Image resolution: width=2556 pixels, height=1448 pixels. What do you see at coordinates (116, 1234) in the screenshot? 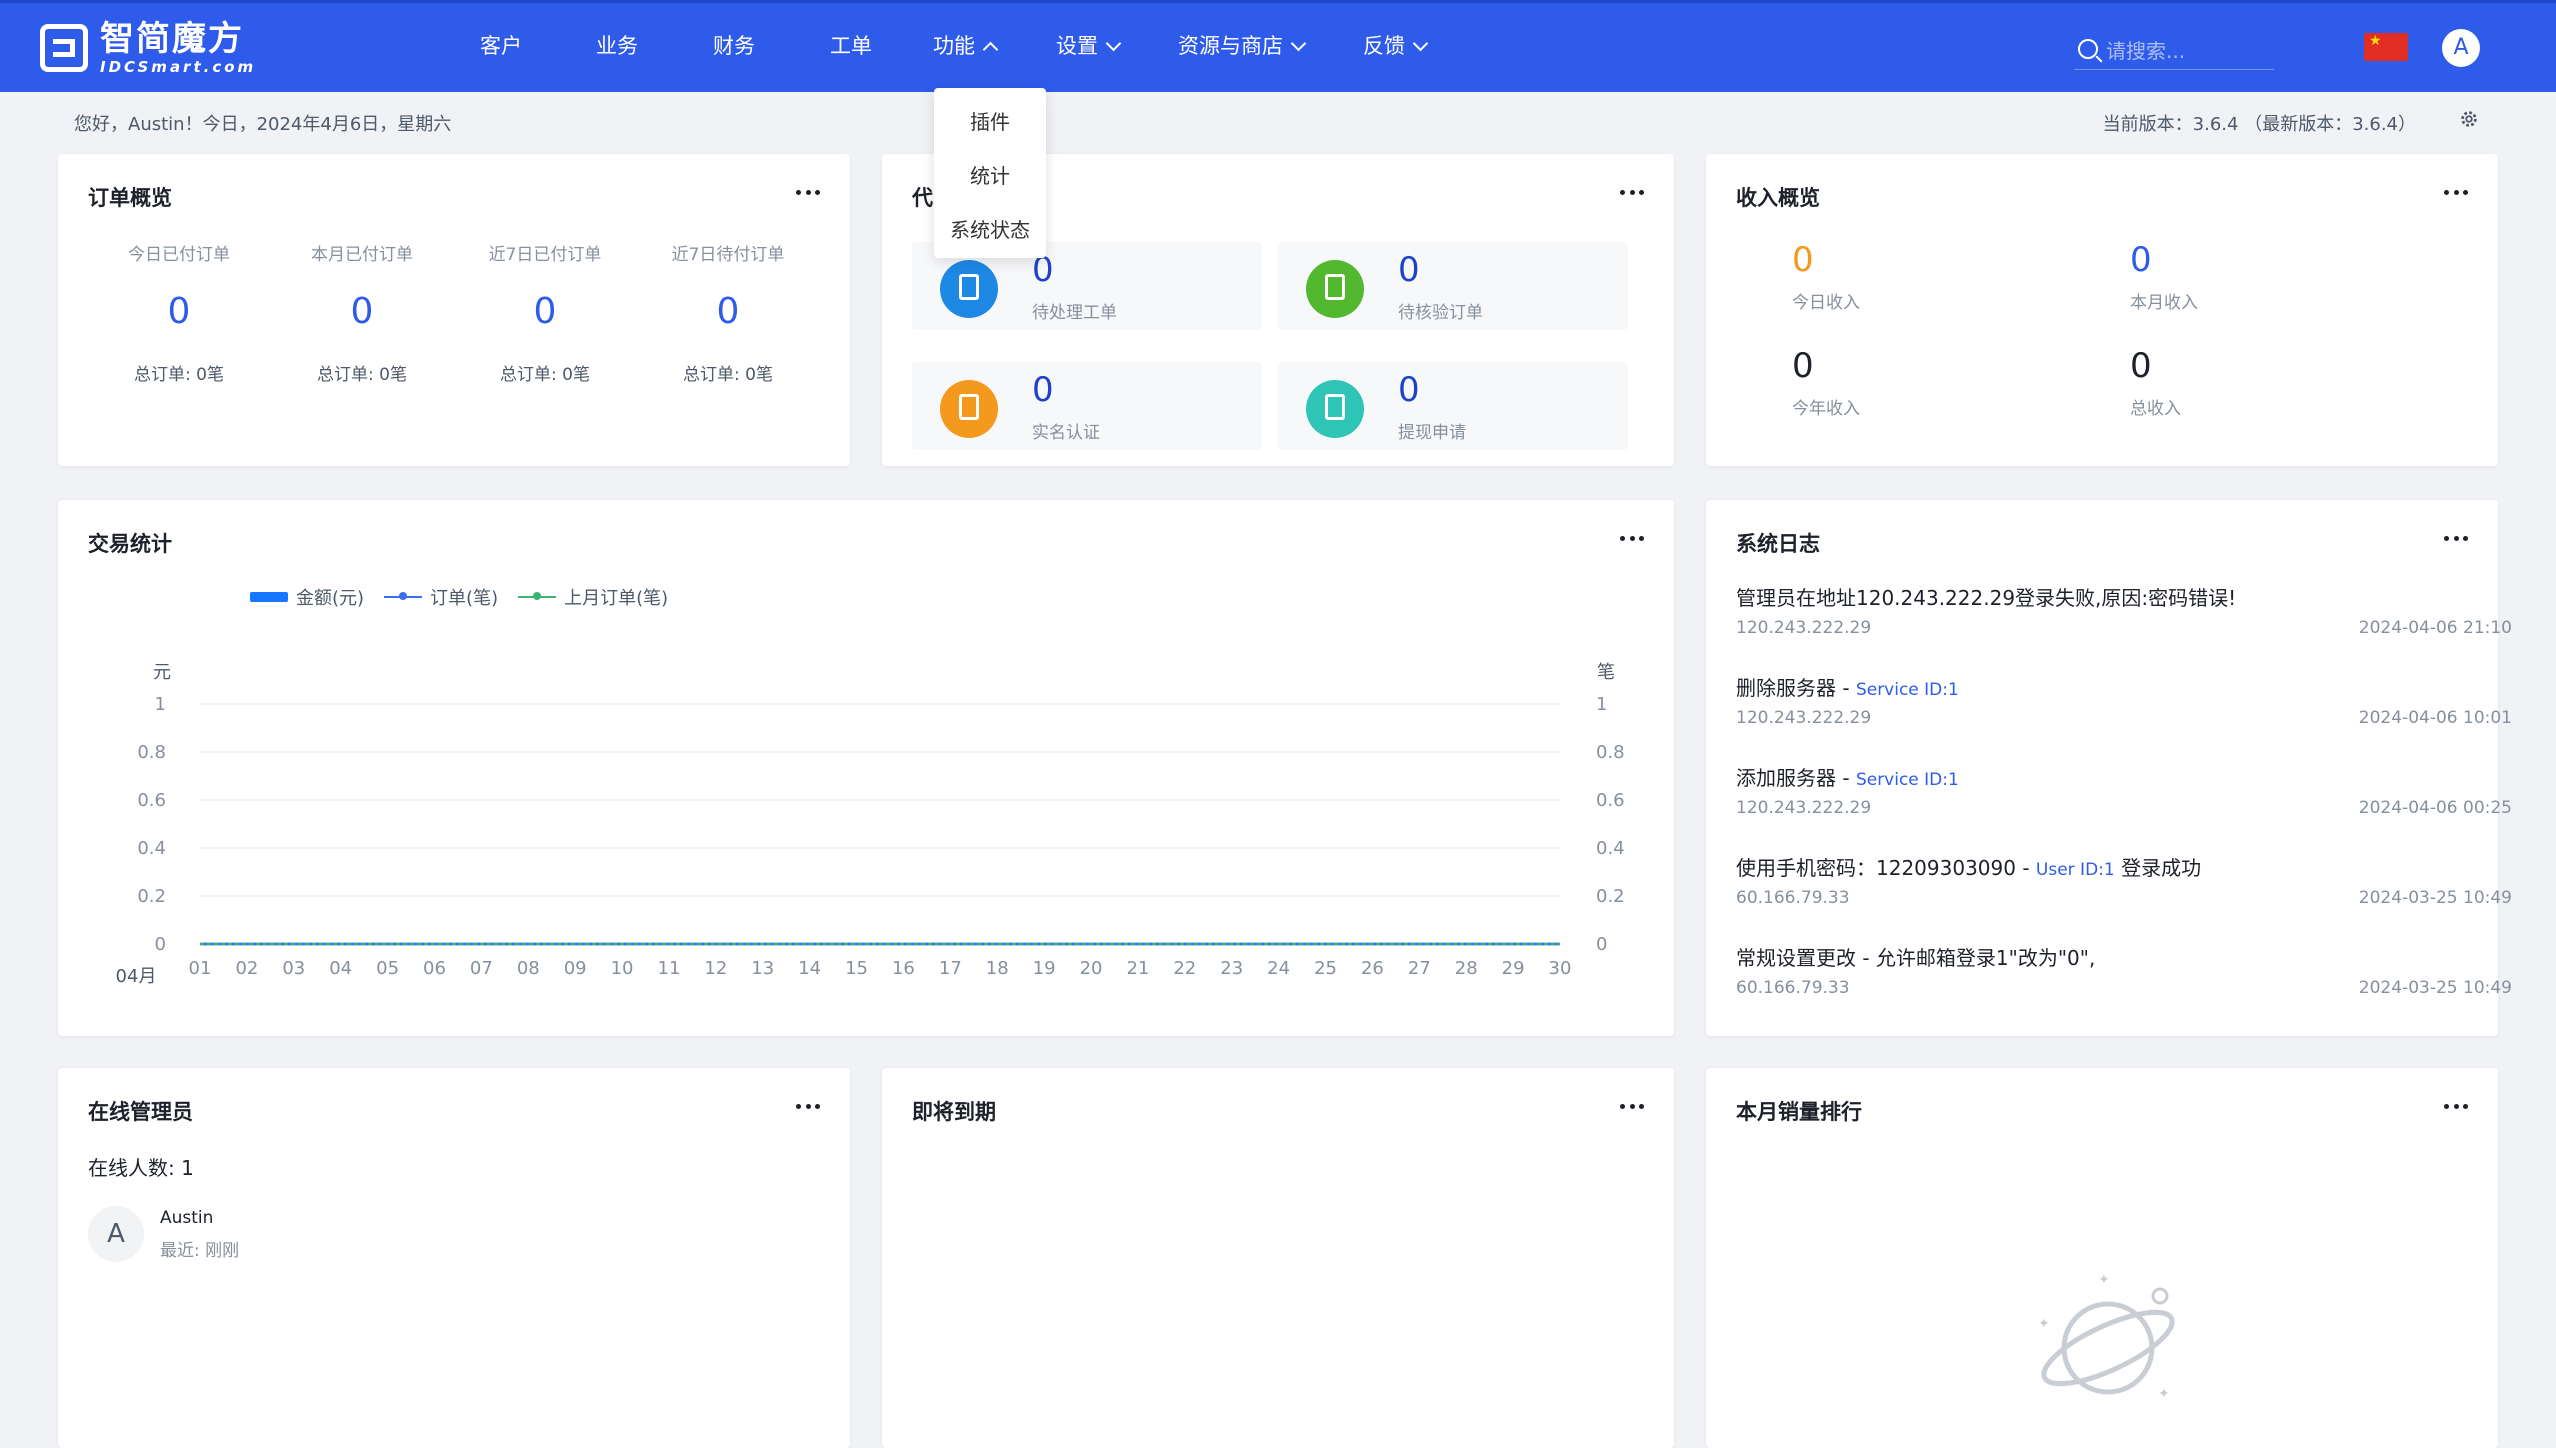
I see `admin-avatar: A` at bounding box center [116, 1234].